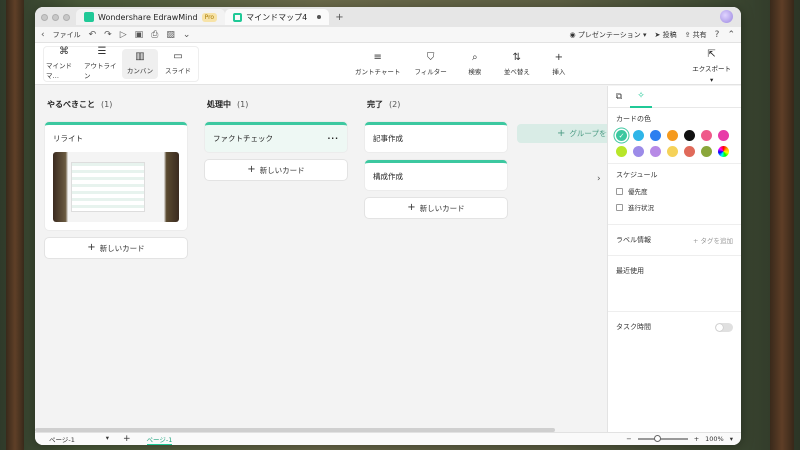 Image resolution: width=800 pixels, height=450 pixels. I want to click on insert-button: + 挿入, so click(559, 63).